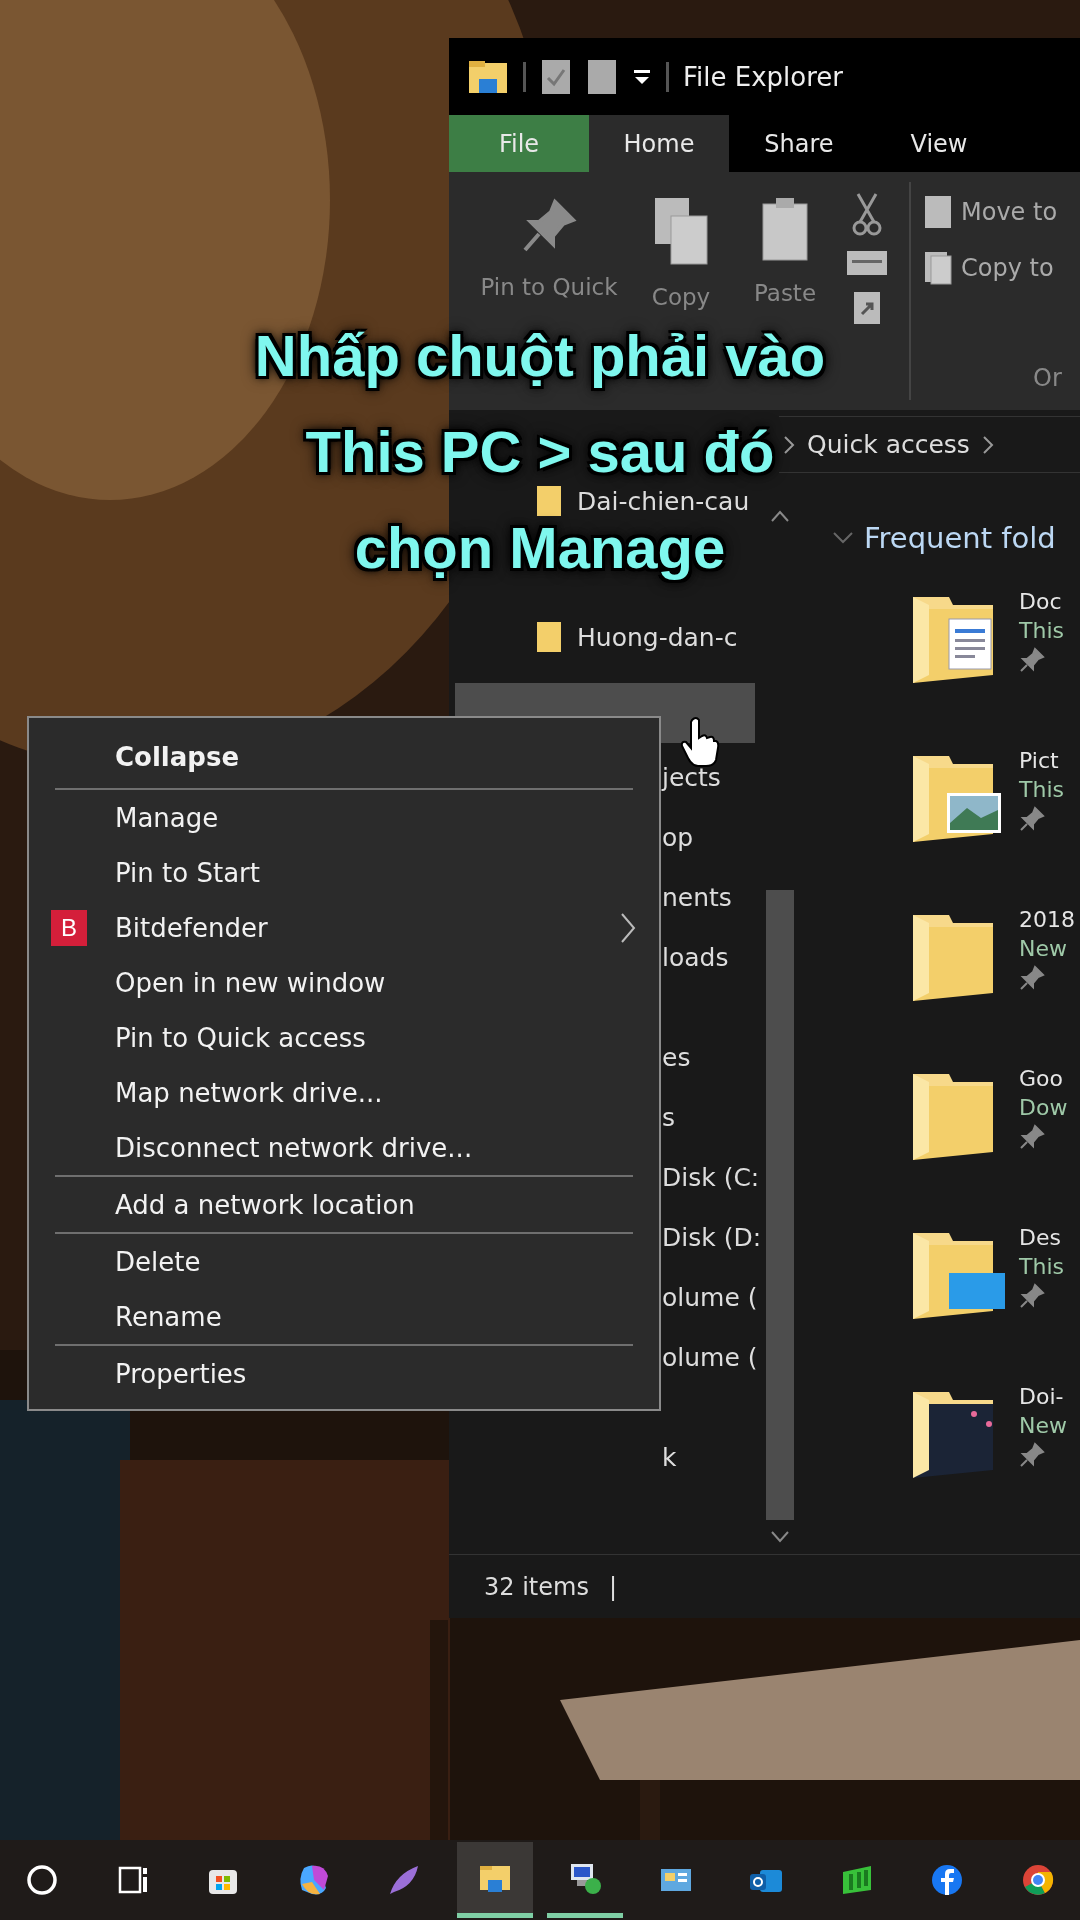  Describe the element at coordinates (519, 143) in the screenshot. I see `file-menu-button: File` at that location.